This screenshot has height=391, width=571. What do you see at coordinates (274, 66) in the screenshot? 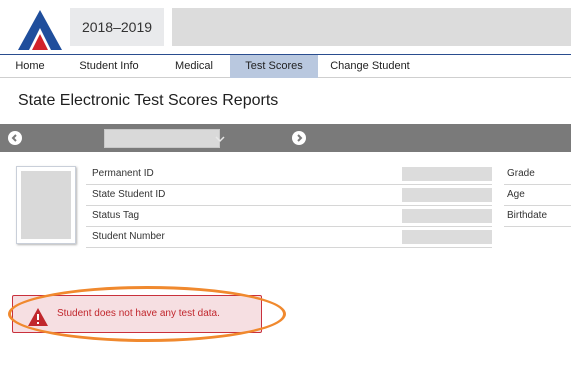
I see `nav-test-scores: Test Scores` at bounding box center [274, 66].